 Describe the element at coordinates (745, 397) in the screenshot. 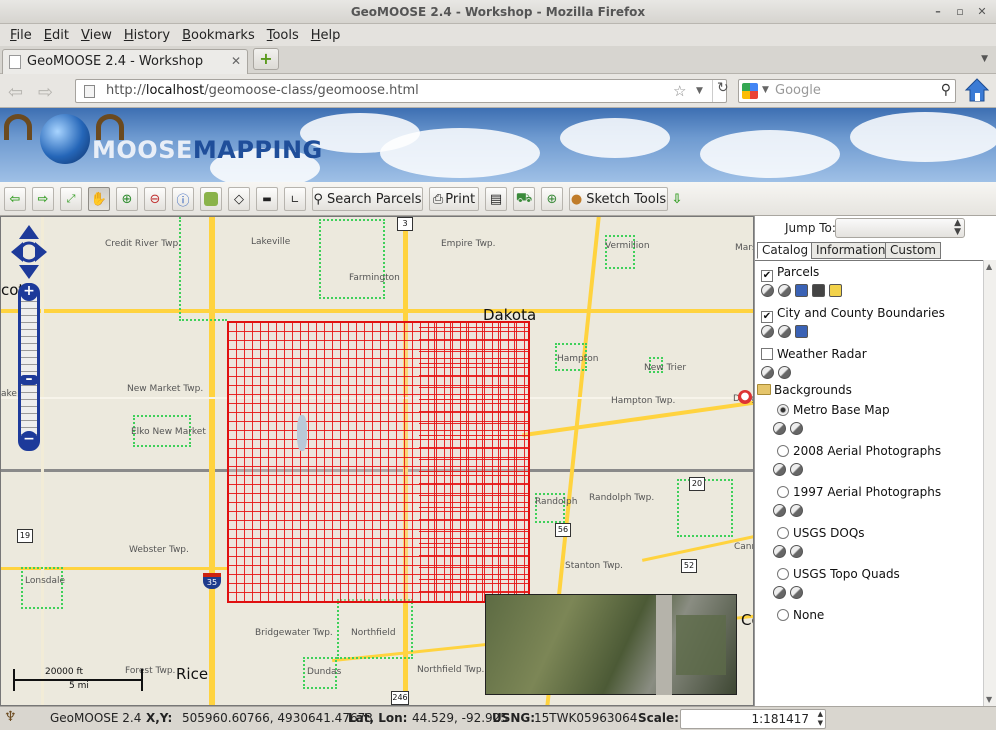

I see `overview-toggle-icon: ●` at that location.